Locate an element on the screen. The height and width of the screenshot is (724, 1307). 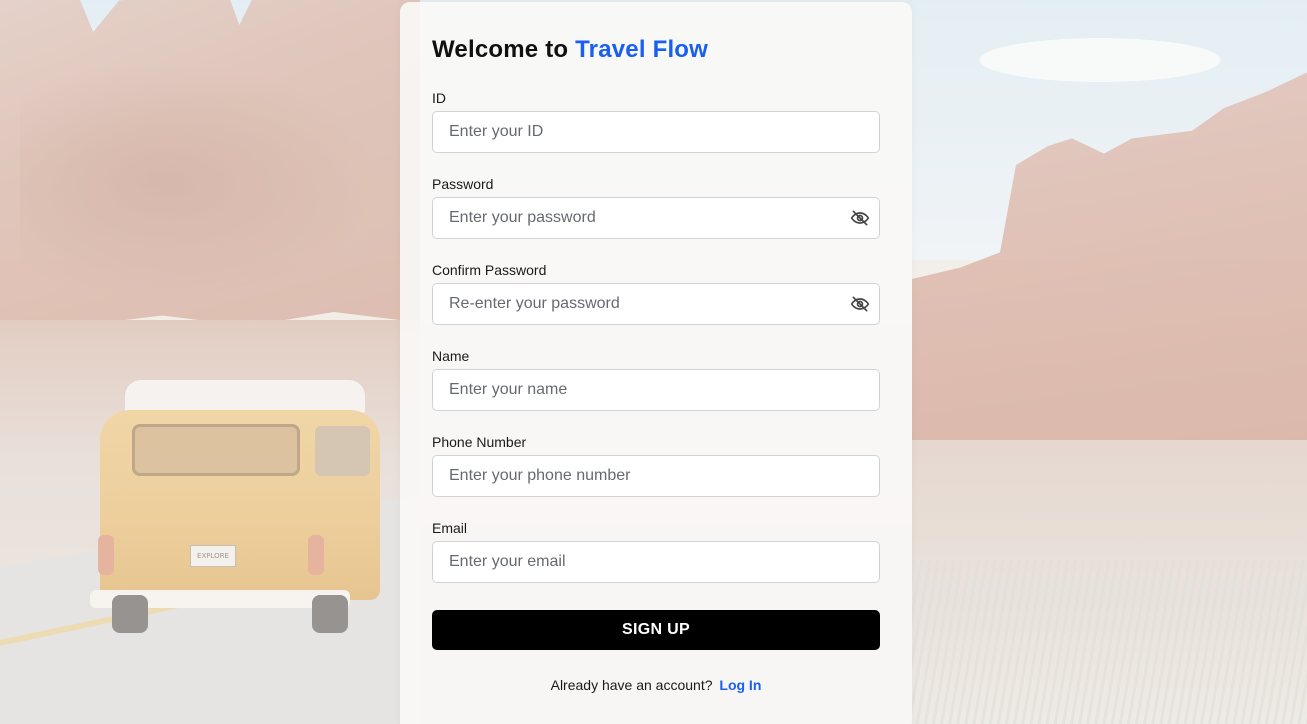
name-label: Name is located at coordinates (451, 356).